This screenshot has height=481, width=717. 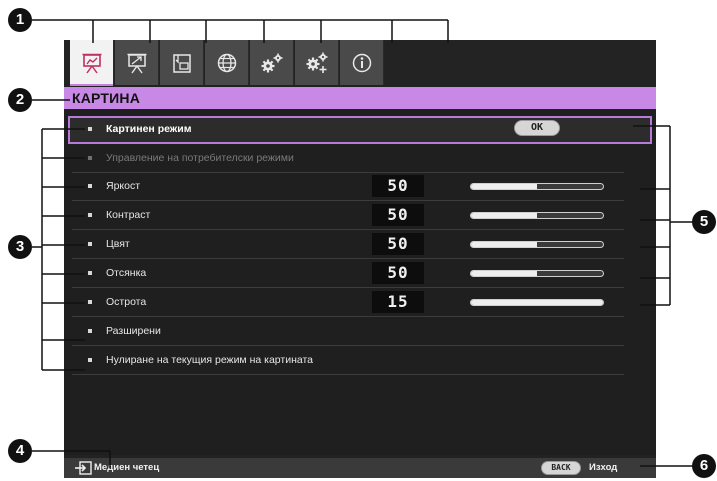 I want to click on callout-1: 1, so click(x=20, y=20).